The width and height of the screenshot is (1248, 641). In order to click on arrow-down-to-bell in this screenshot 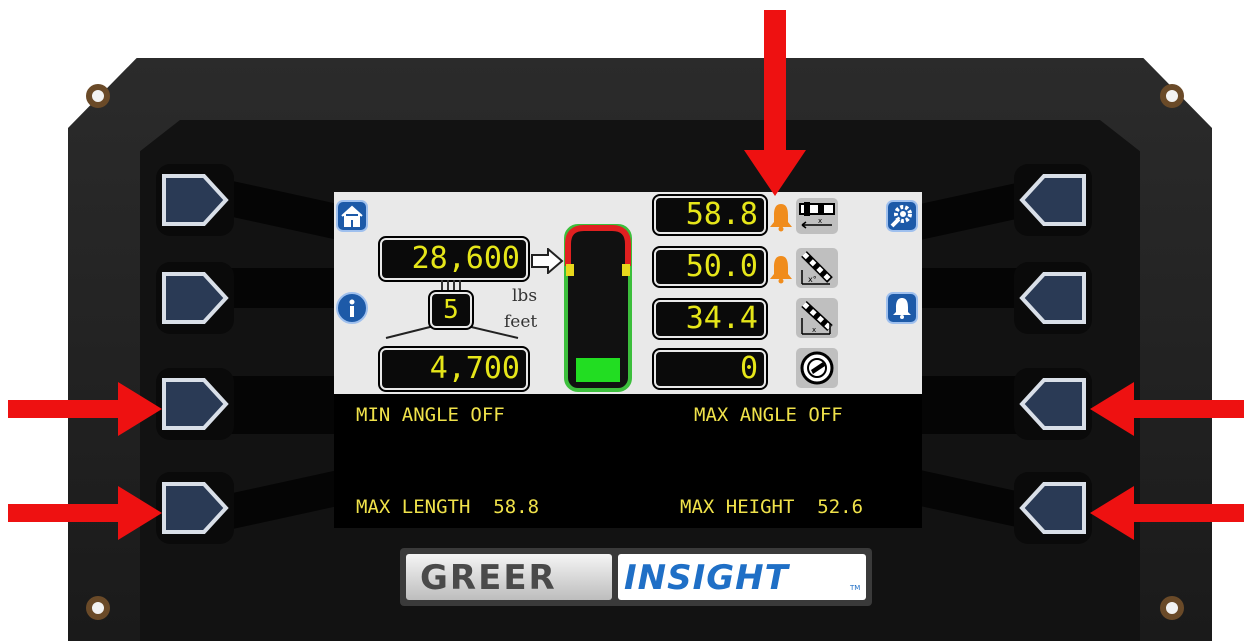, I will do `click(775, 103)`.